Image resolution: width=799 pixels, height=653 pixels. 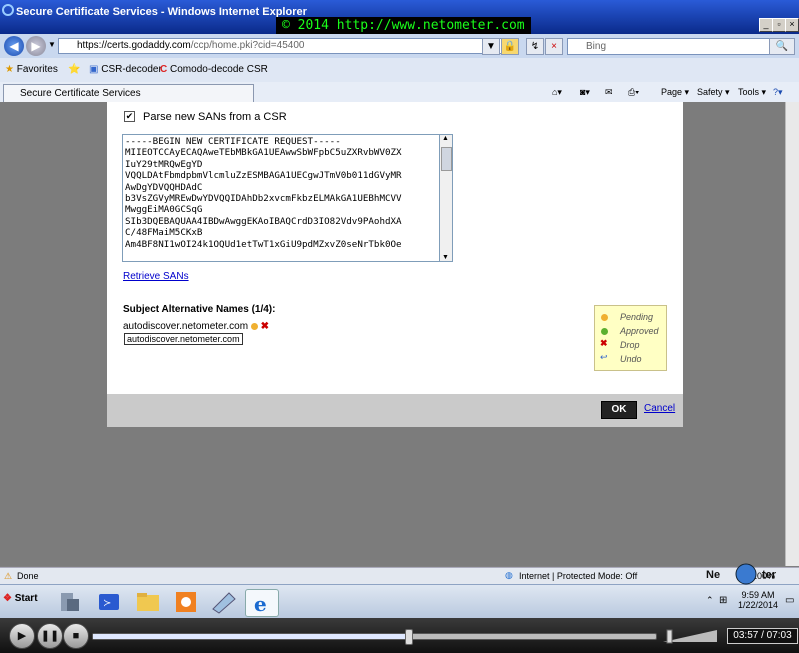 I want to click on approved-icon, so click(x=604, y=331).